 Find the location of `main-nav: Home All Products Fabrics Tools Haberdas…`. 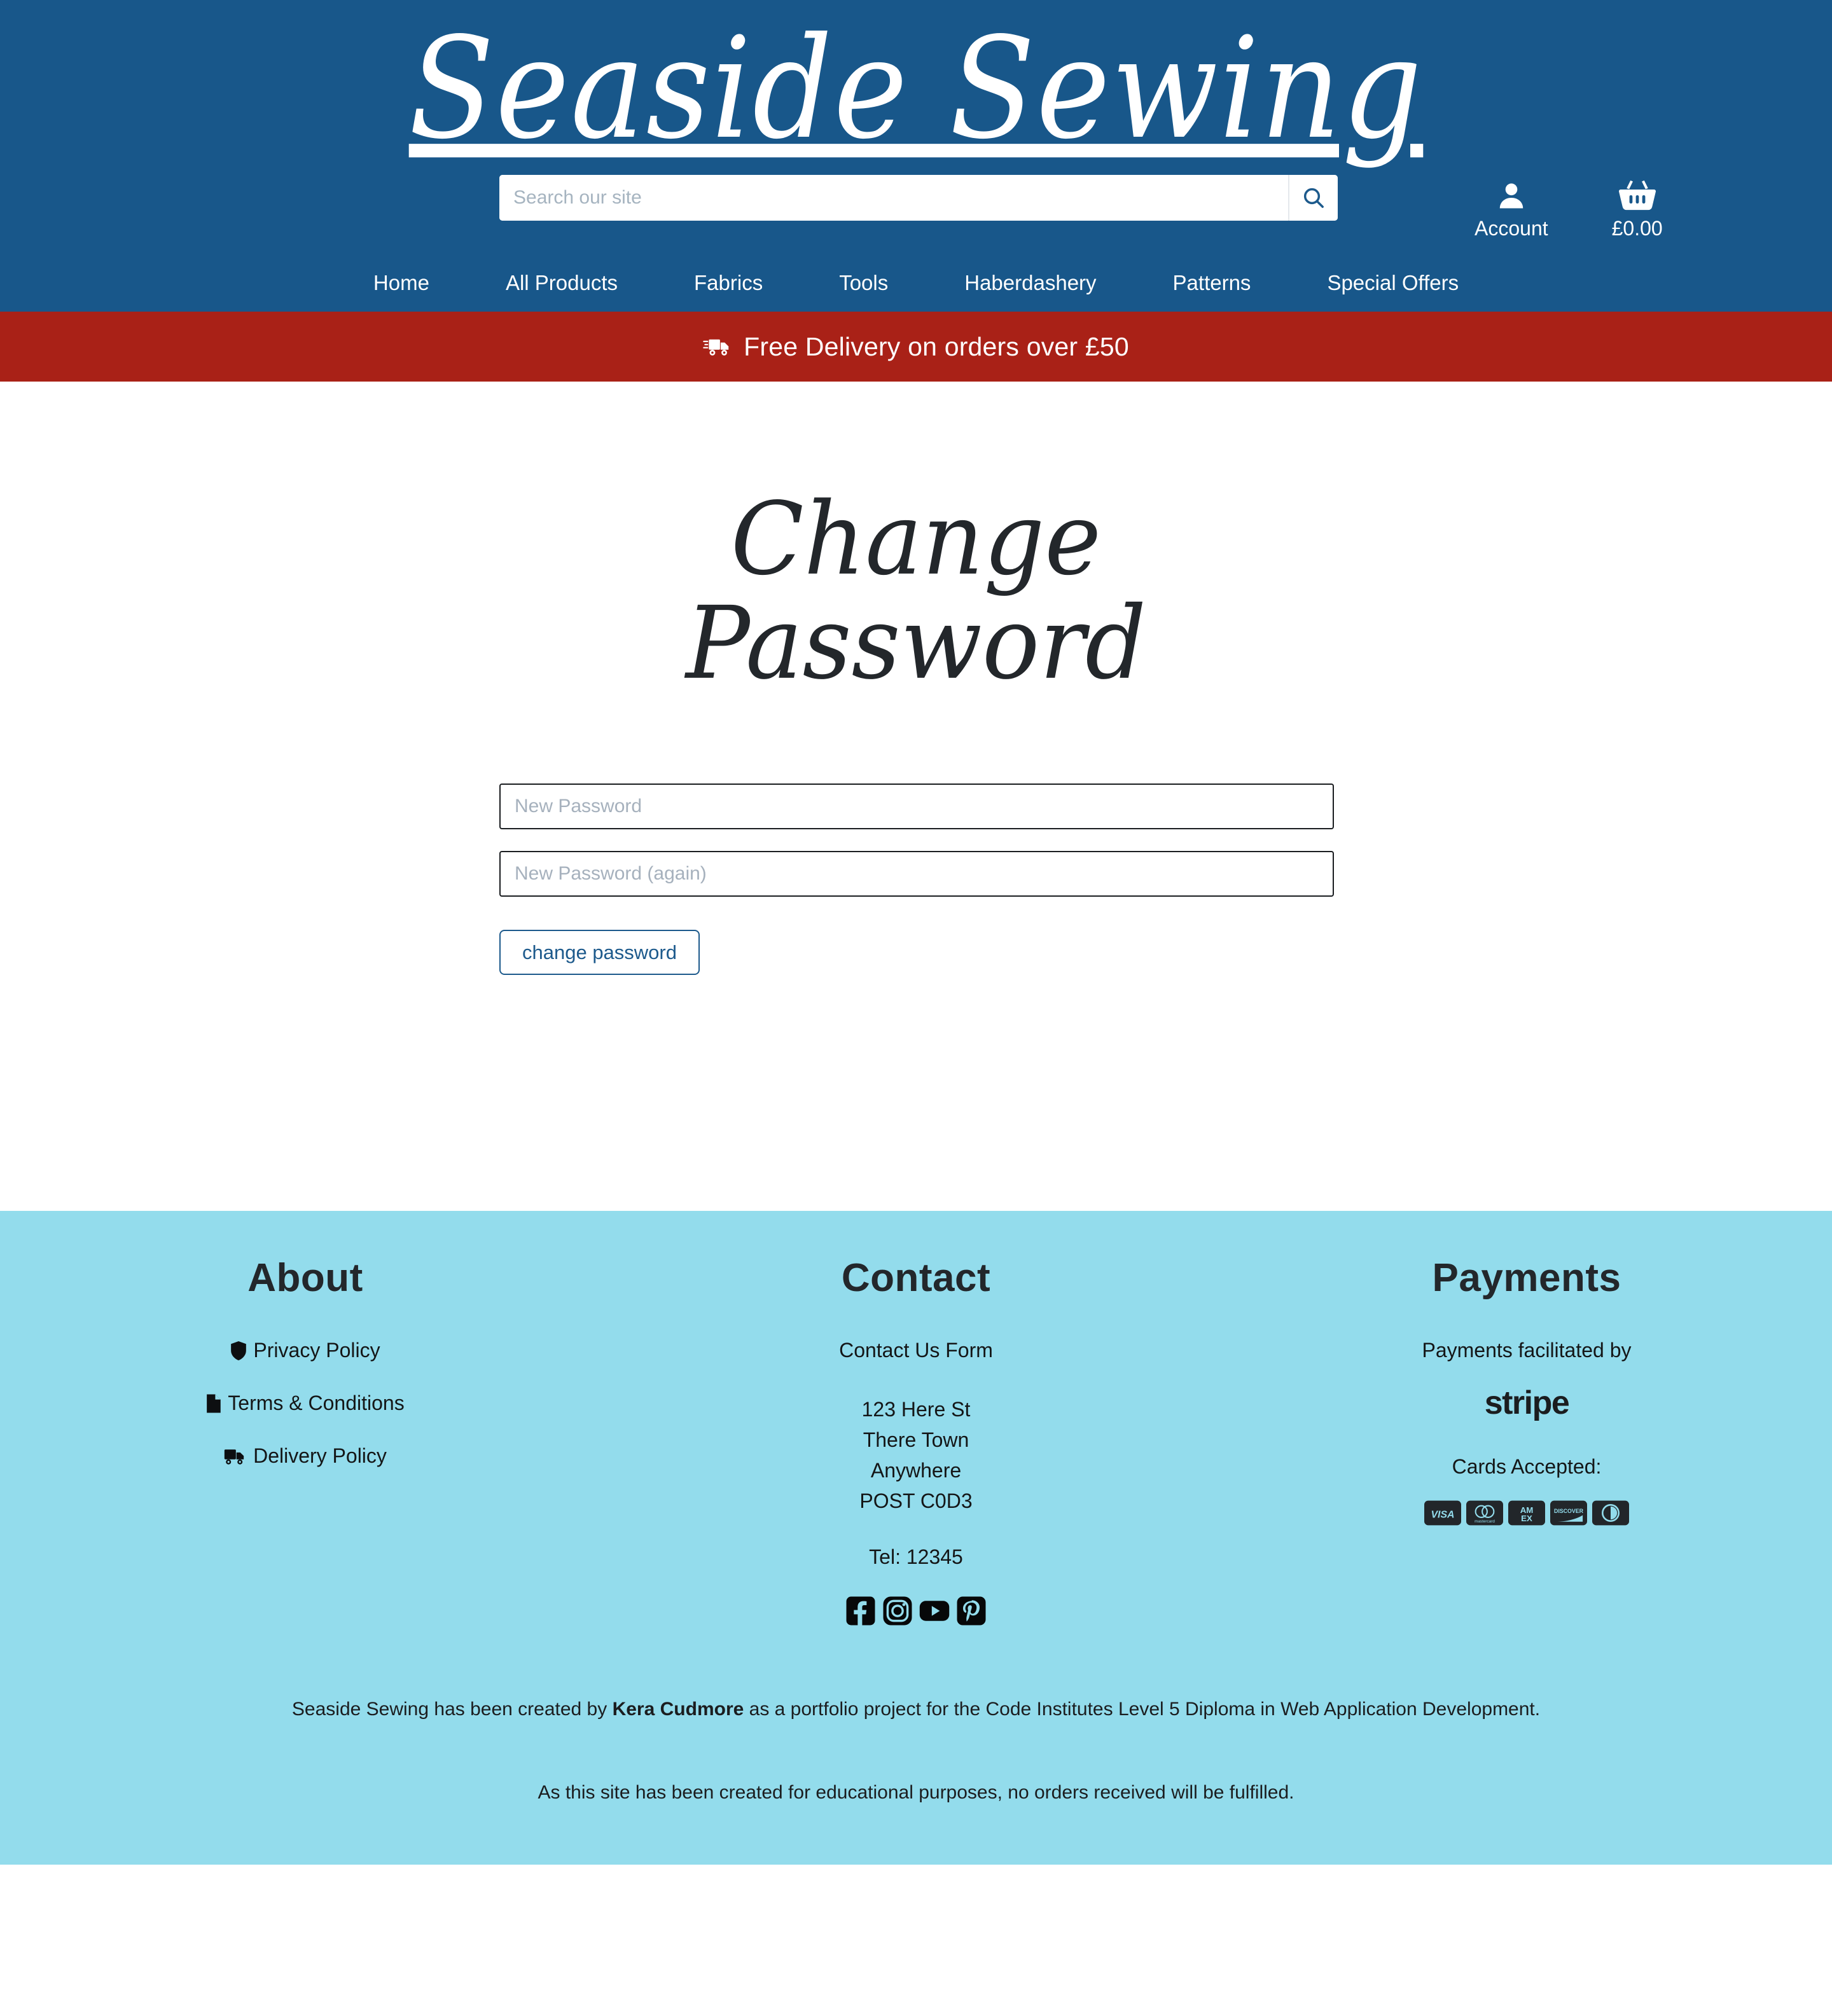

main-nav: Home All Products Fabrics Tools Haberdas… is located at coordinates (916, 283).